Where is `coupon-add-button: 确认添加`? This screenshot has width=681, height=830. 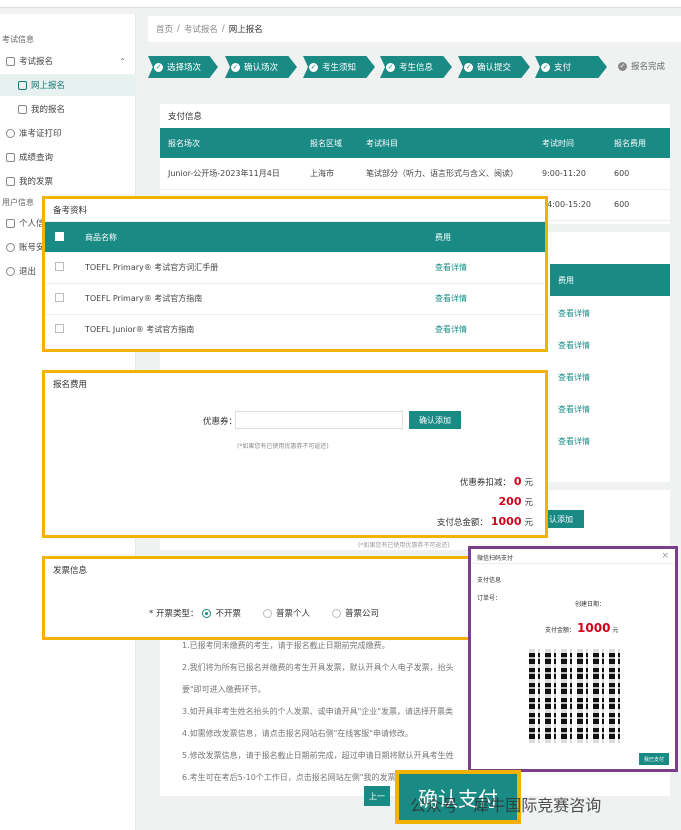 coupon-add-button: 确认添加 is located at coordinates (435, 420).